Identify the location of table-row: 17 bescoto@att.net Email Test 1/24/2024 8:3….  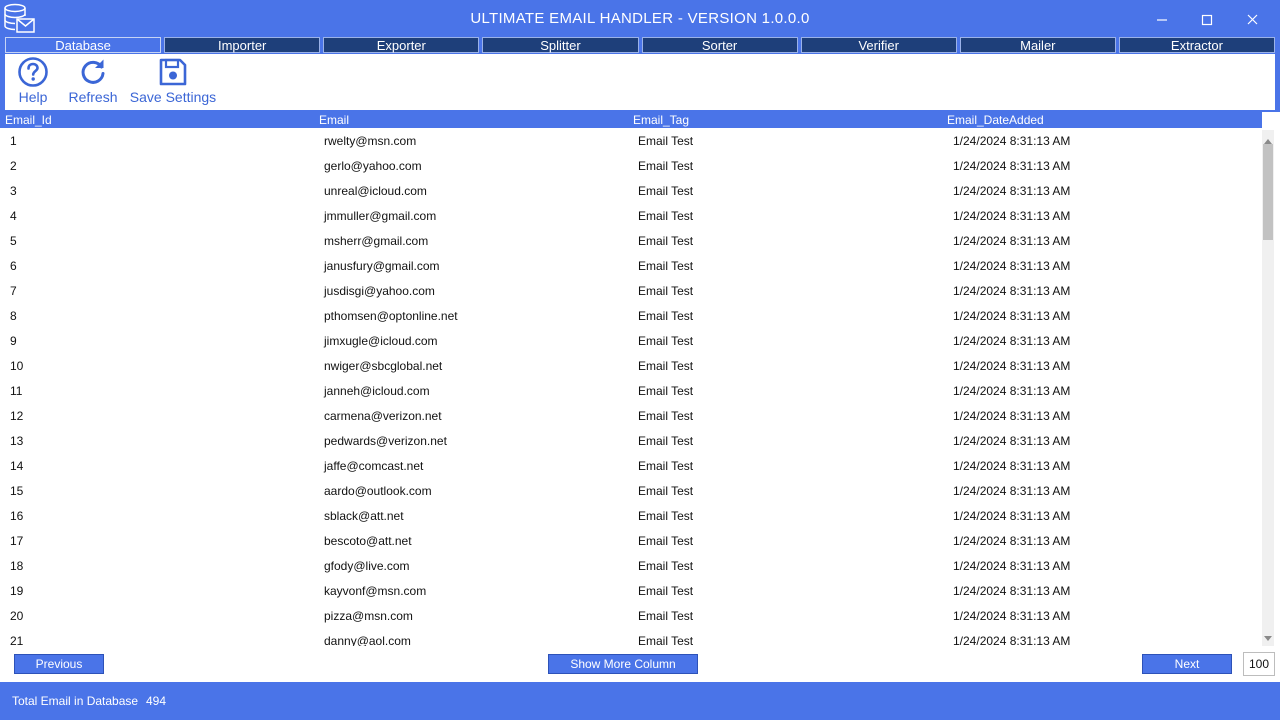
(631, 541).